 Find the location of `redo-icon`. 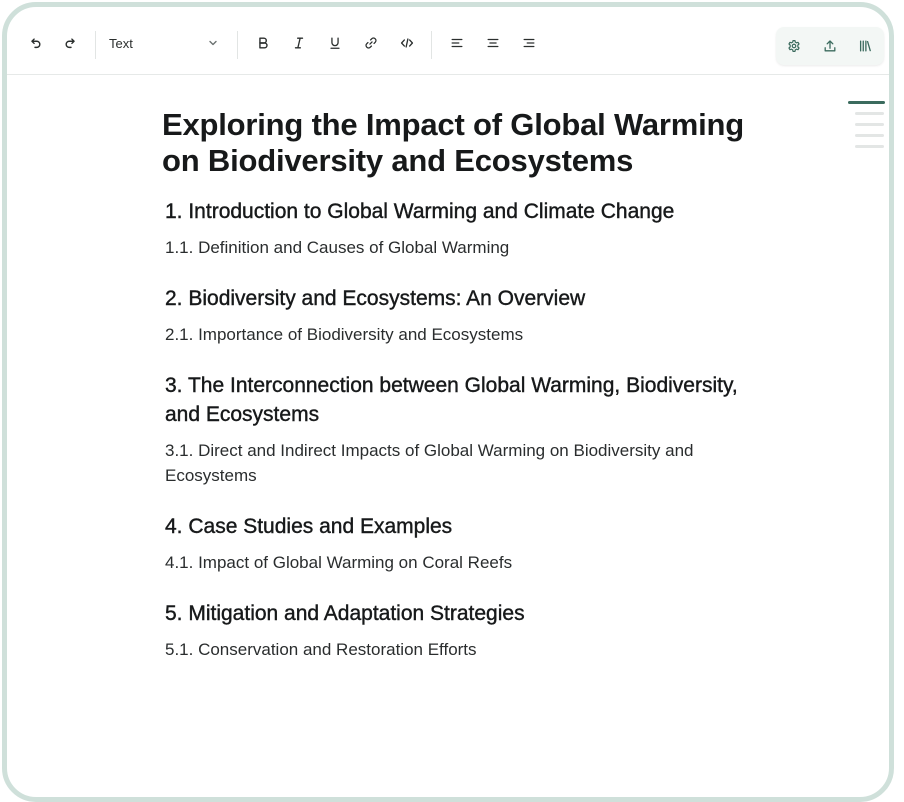

redo-icon is located at coordinates (70, 43).